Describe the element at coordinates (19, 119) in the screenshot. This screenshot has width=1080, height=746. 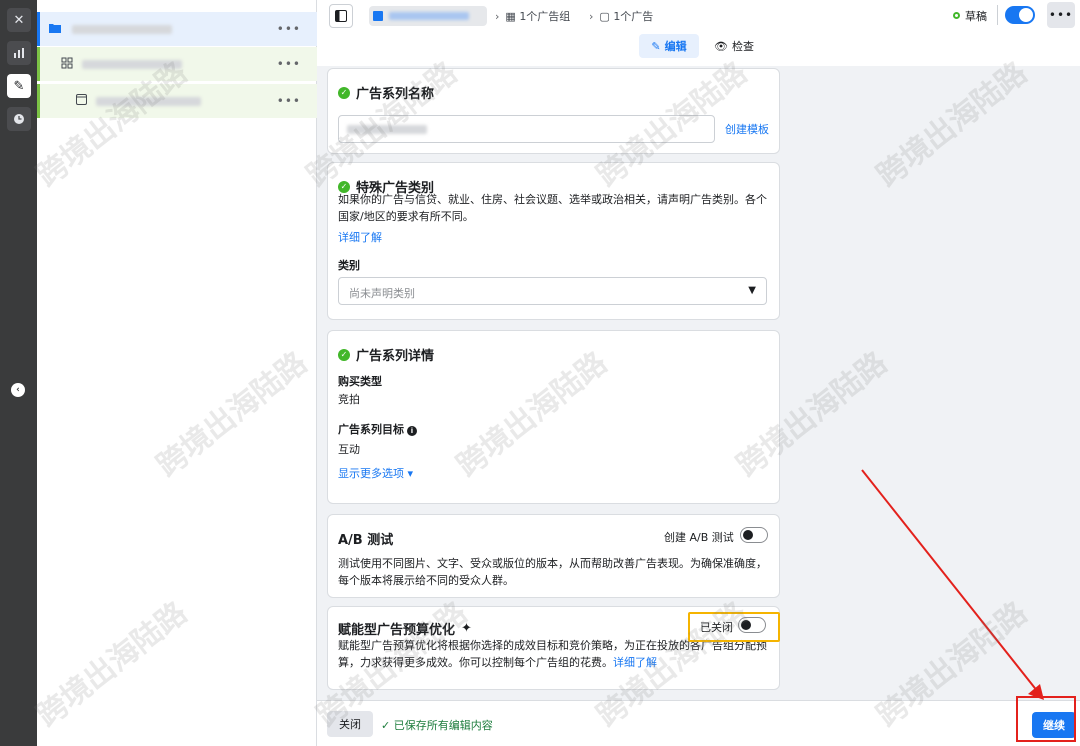
I see `clock-icon` at that location.